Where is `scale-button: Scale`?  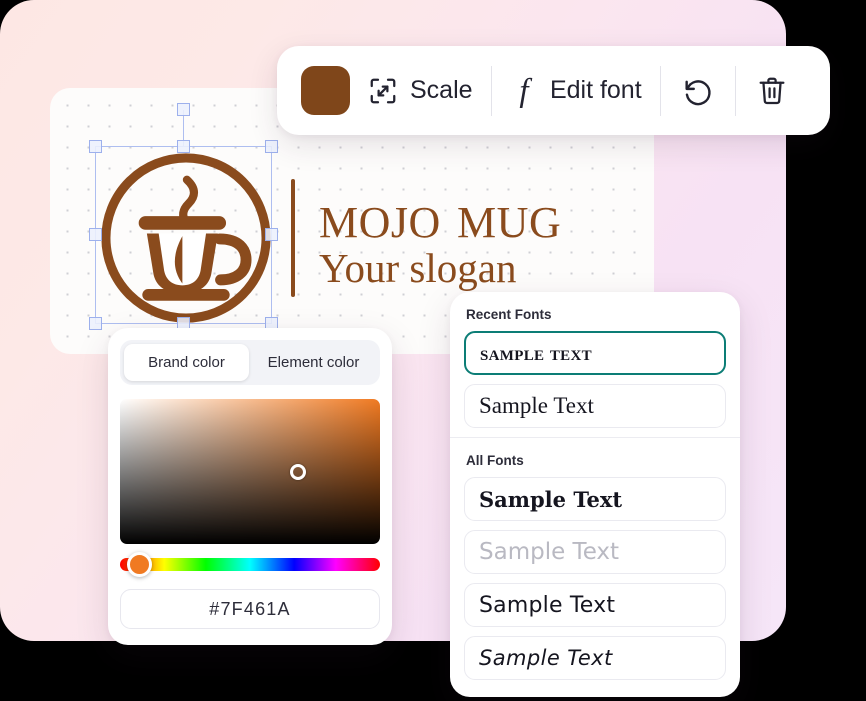
scale-button: Scale is located at coordinates (420, 91).